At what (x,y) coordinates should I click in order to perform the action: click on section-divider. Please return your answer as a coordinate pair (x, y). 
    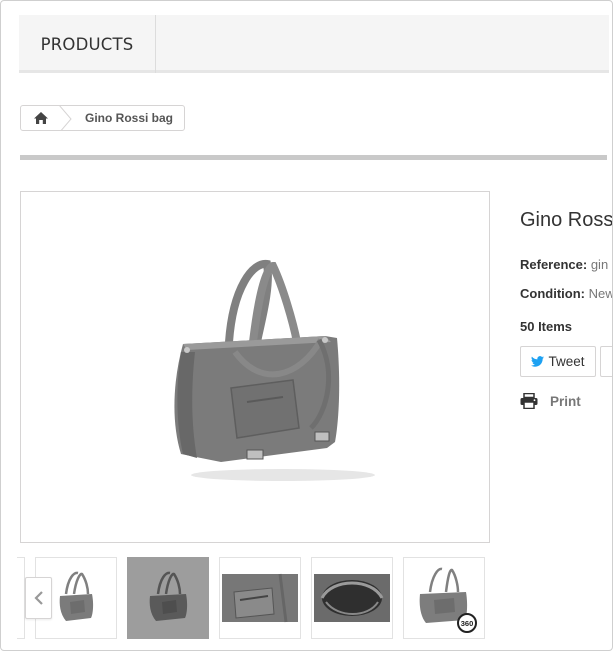
    Looking at the image, I should click on (313, 157).